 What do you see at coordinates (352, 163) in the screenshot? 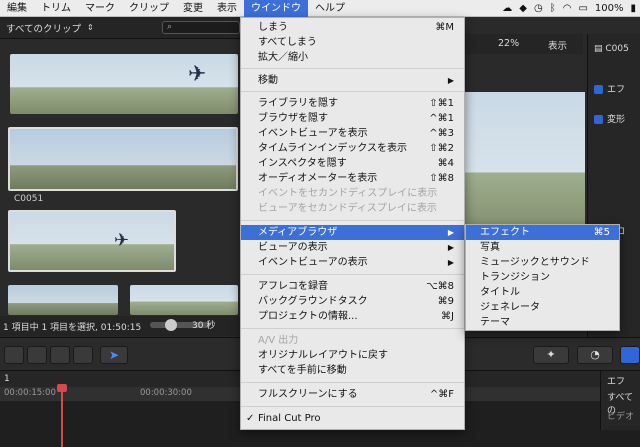
I see `menu-item-hide-inspector: インスペクタを隠す ⌘4` at bounding box center [352, 163].